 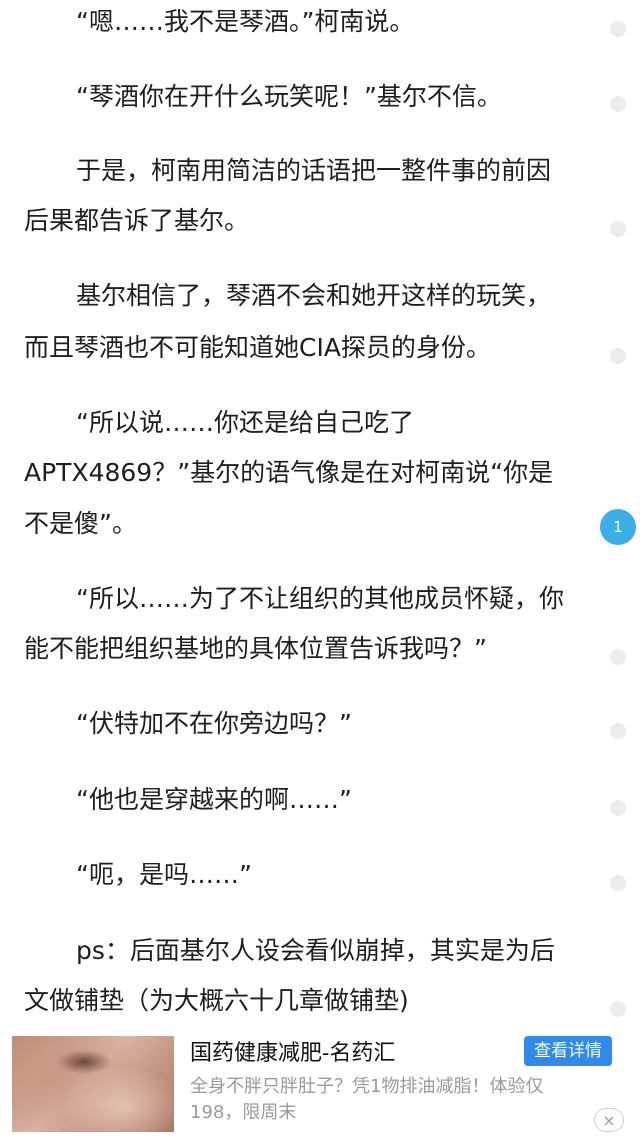 I want to click on text-line: “呃，是吗……”, so click(x=164, y=874).